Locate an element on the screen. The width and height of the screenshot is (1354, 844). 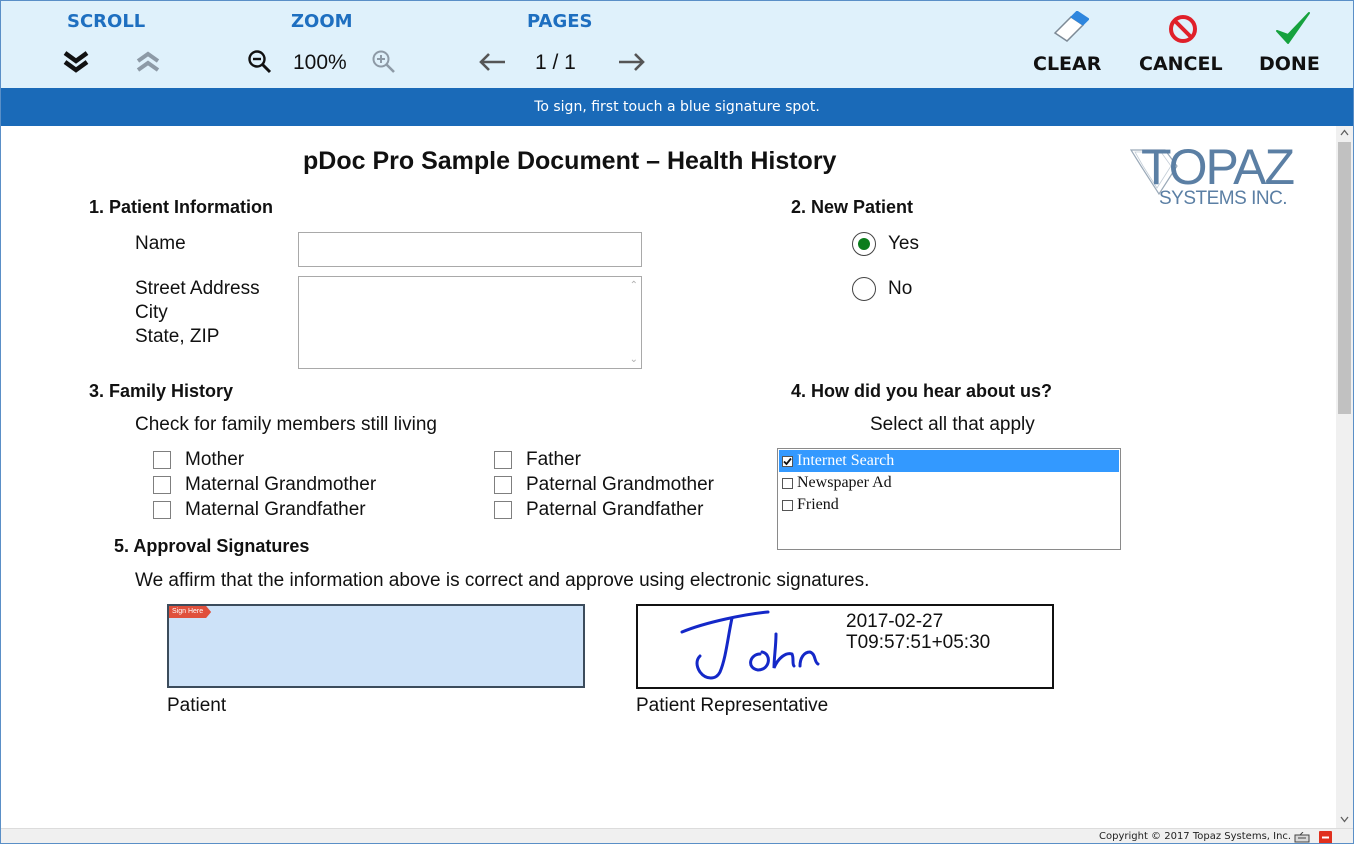
keyboard-icon is located at coordinates (1302, 837).